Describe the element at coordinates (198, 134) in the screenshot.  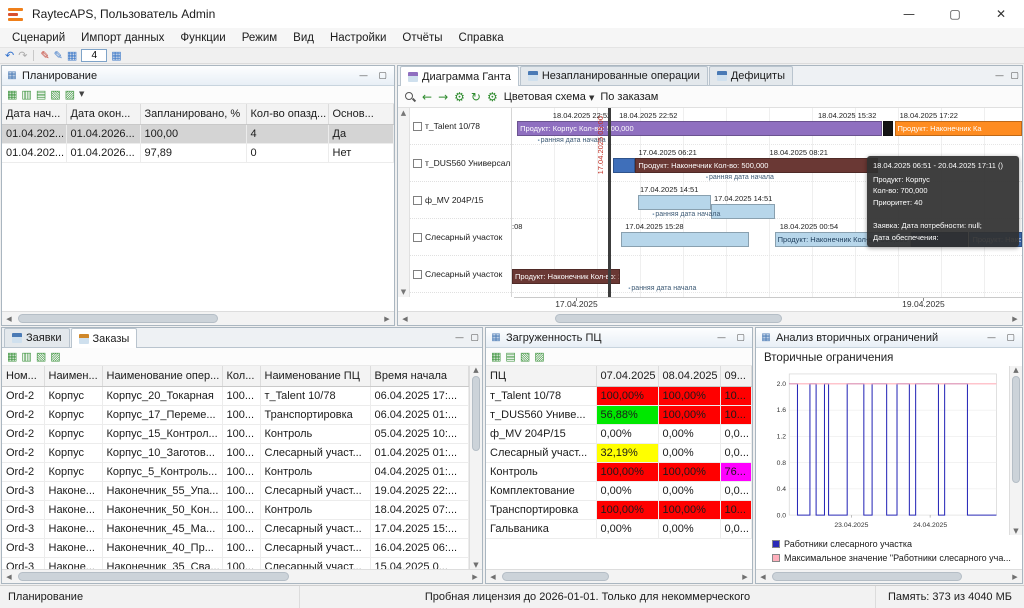
I see `table-row: 01.04.202... 01.04.2026... 100,00 4 Да` at that location.